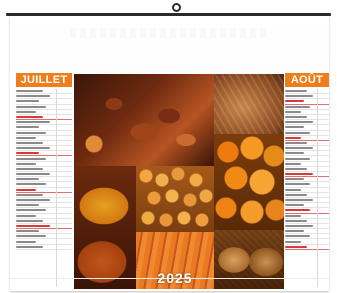 The image size is (337, 293). Describe the element at coordinates (249, 104) in the screenshot. I see `wicker-basket-photo` at that location.